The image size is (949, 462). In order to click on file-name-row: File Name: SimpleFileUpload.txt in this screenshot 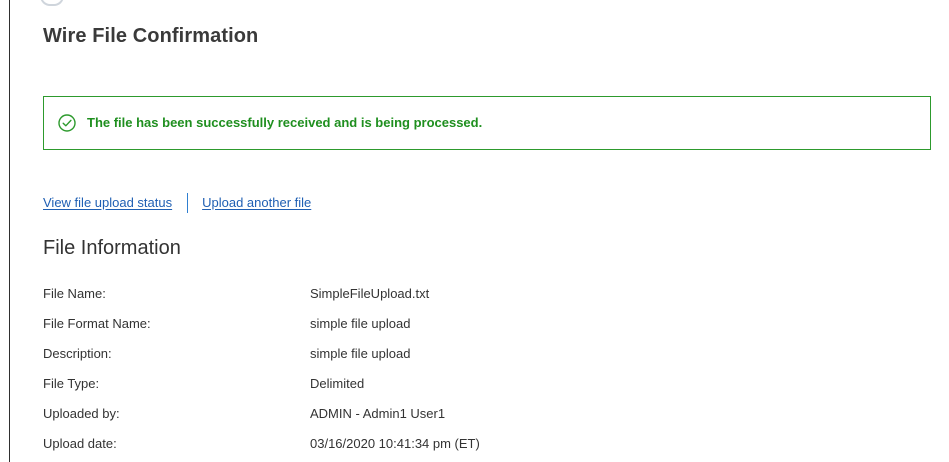, I will do `click(353, 294)`.